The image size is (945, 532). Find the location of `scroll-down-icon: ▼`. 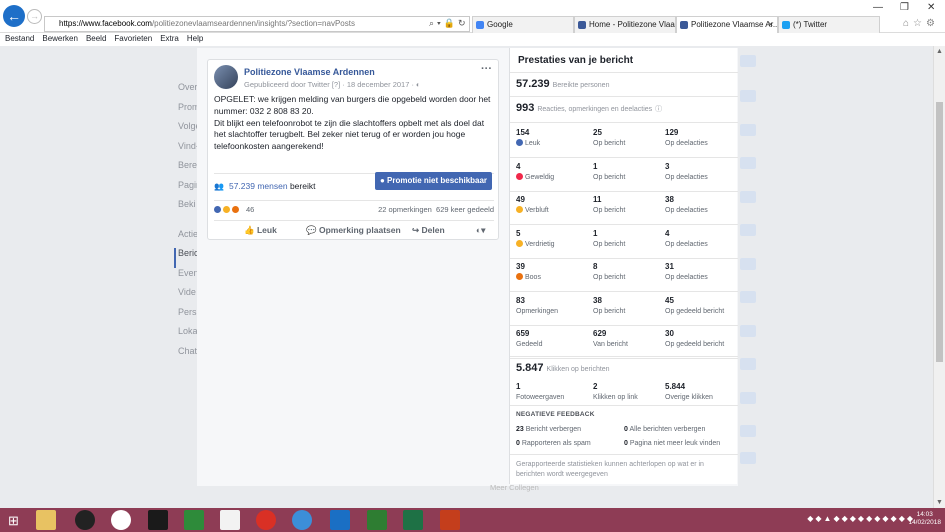

scroll-down-icon: ▼ is located at coordinates (939, 502).